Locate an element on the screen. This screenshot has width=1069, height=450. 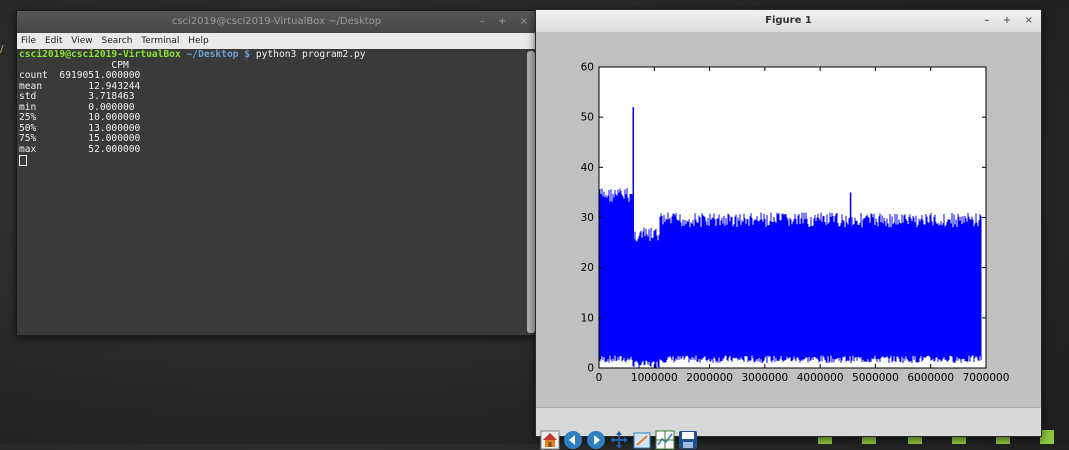
output-line: mean 12.943244 is located at coordinates (80, 86).